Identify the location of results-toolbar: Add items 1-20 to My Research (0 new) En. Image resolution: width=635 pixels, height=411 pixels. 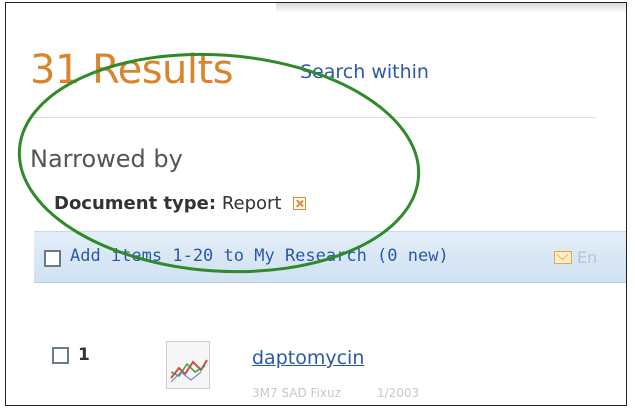
(330, 257).